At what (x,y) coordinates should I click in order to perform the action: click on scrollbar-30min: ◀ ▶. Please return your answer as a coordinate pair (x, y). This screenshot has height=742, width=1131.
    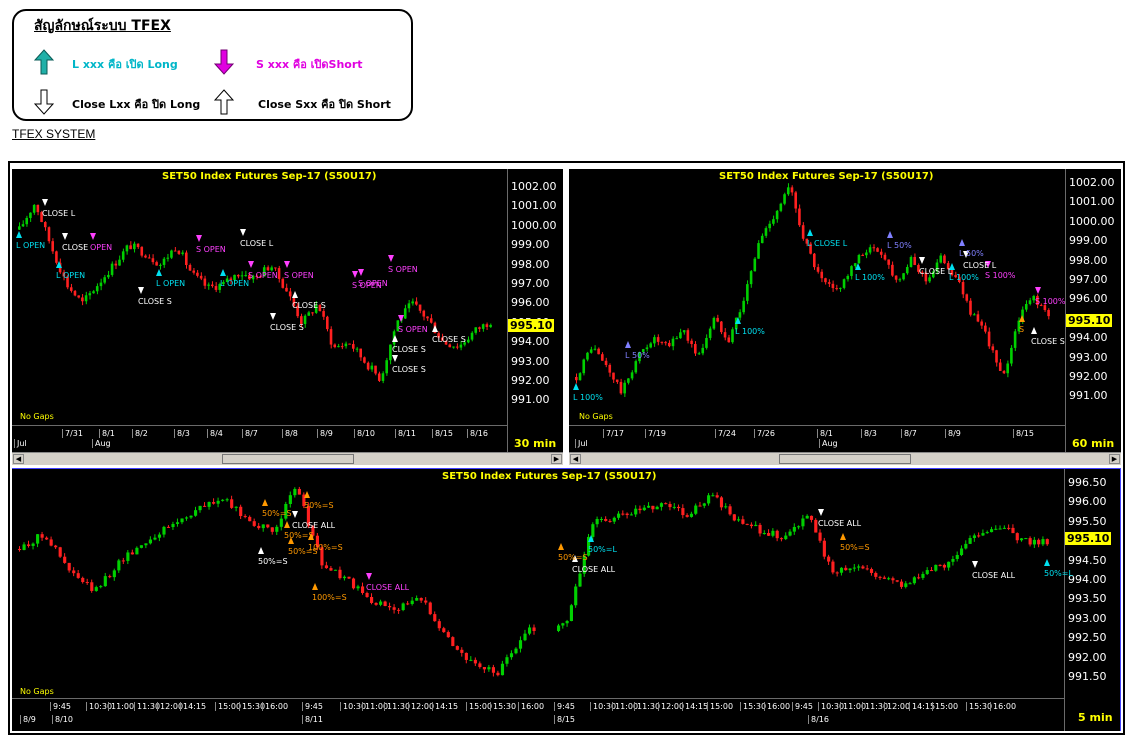
    Looking at the image, I should click on (287, 458).